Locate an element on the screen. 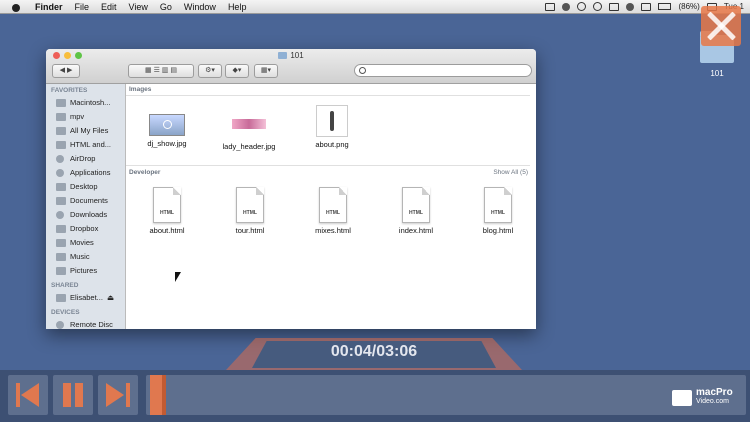 This screenshot has width=750, height=422. file-blog-html: HTML blog.html is located at coordinates (498, 211).